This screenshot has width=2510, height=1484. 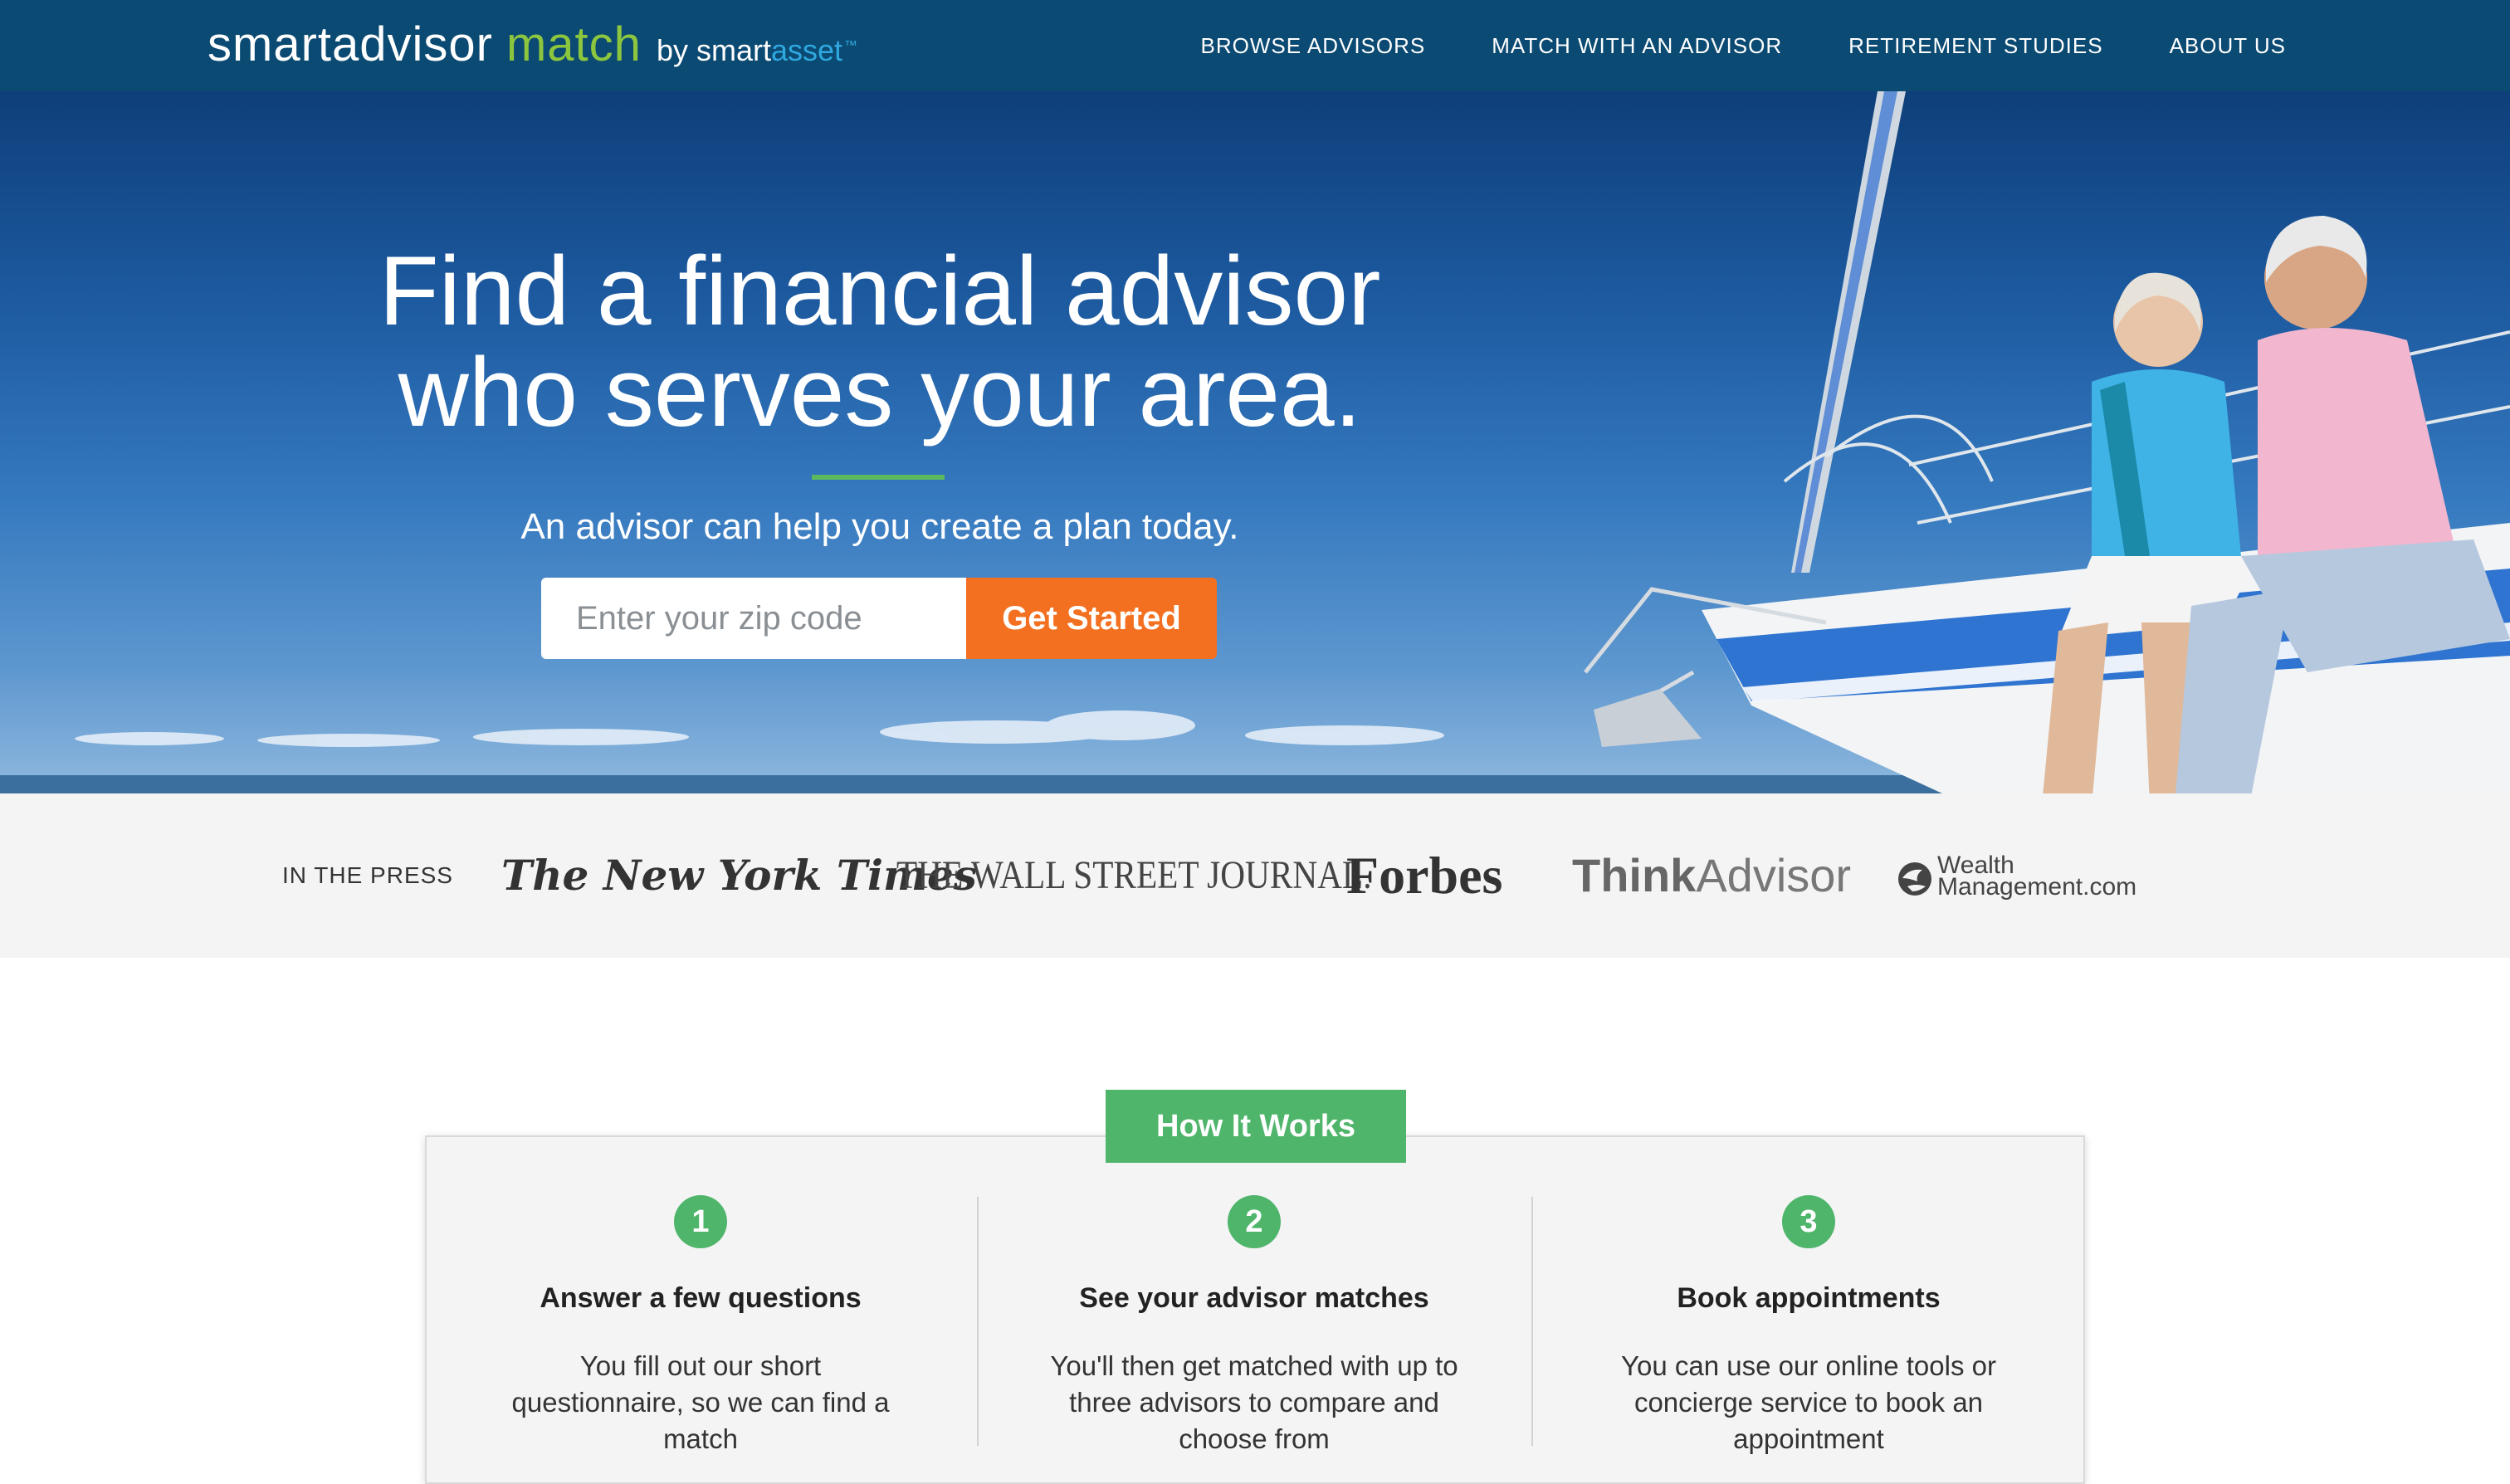 I want to click on thinkadvisor-logo: ThinkAdvisor, so click(x=1711, y=875).